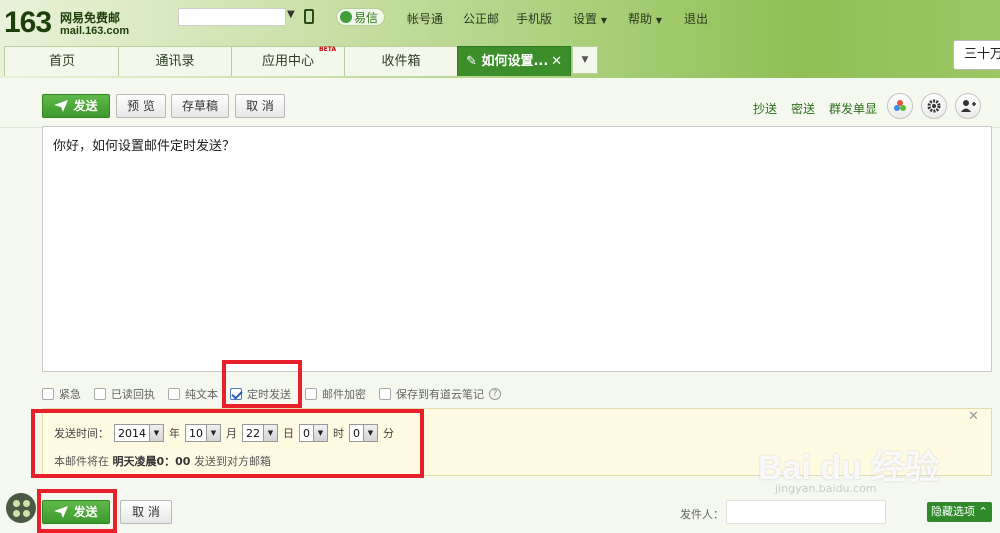 The width and height of the screenshot is (1000, 533). Describe the element at coordinates (590, 18) in the screenshot. I see `nav-settings: 设置 ▼` at that location.